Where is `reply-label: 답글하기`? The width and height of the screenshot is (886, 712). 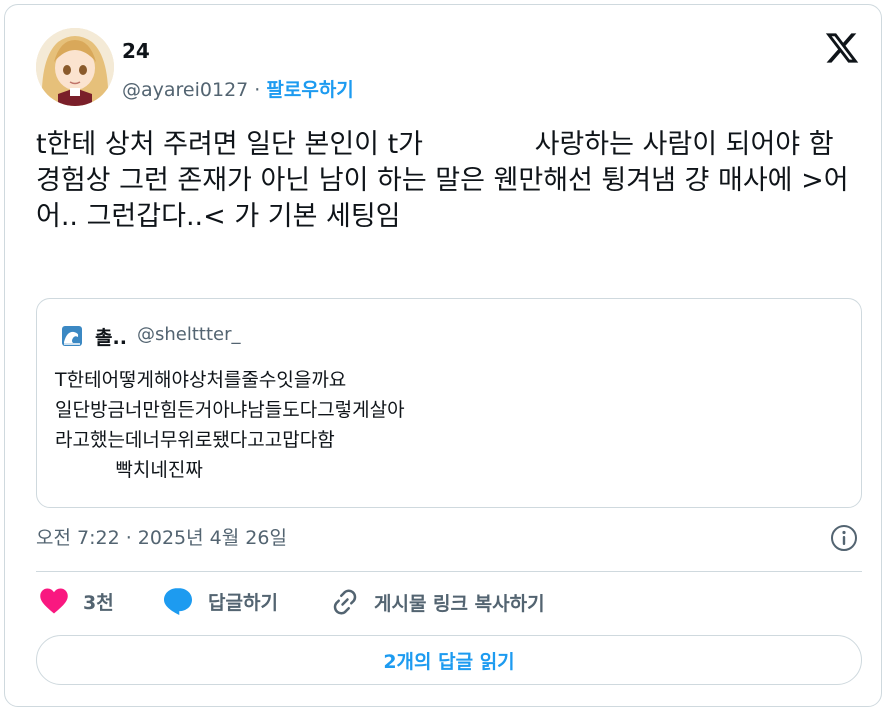
reply-label: 답글하기 is located at coordinates (243, 602).